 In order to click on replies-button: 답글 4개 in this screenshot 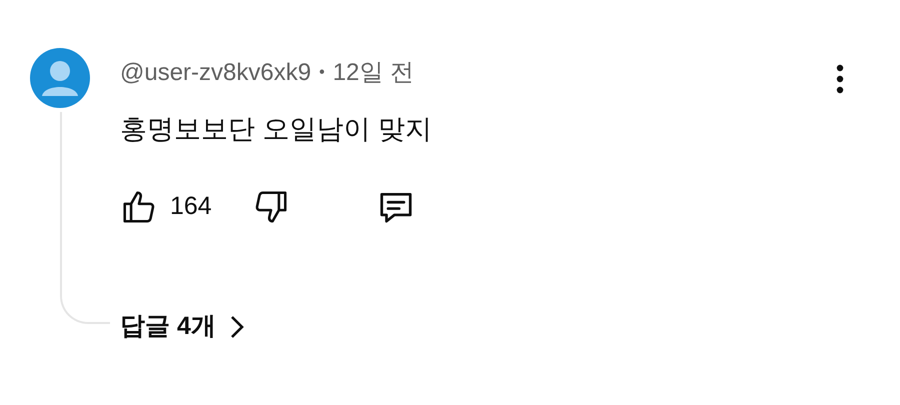, I will do `click(182, 327)`.